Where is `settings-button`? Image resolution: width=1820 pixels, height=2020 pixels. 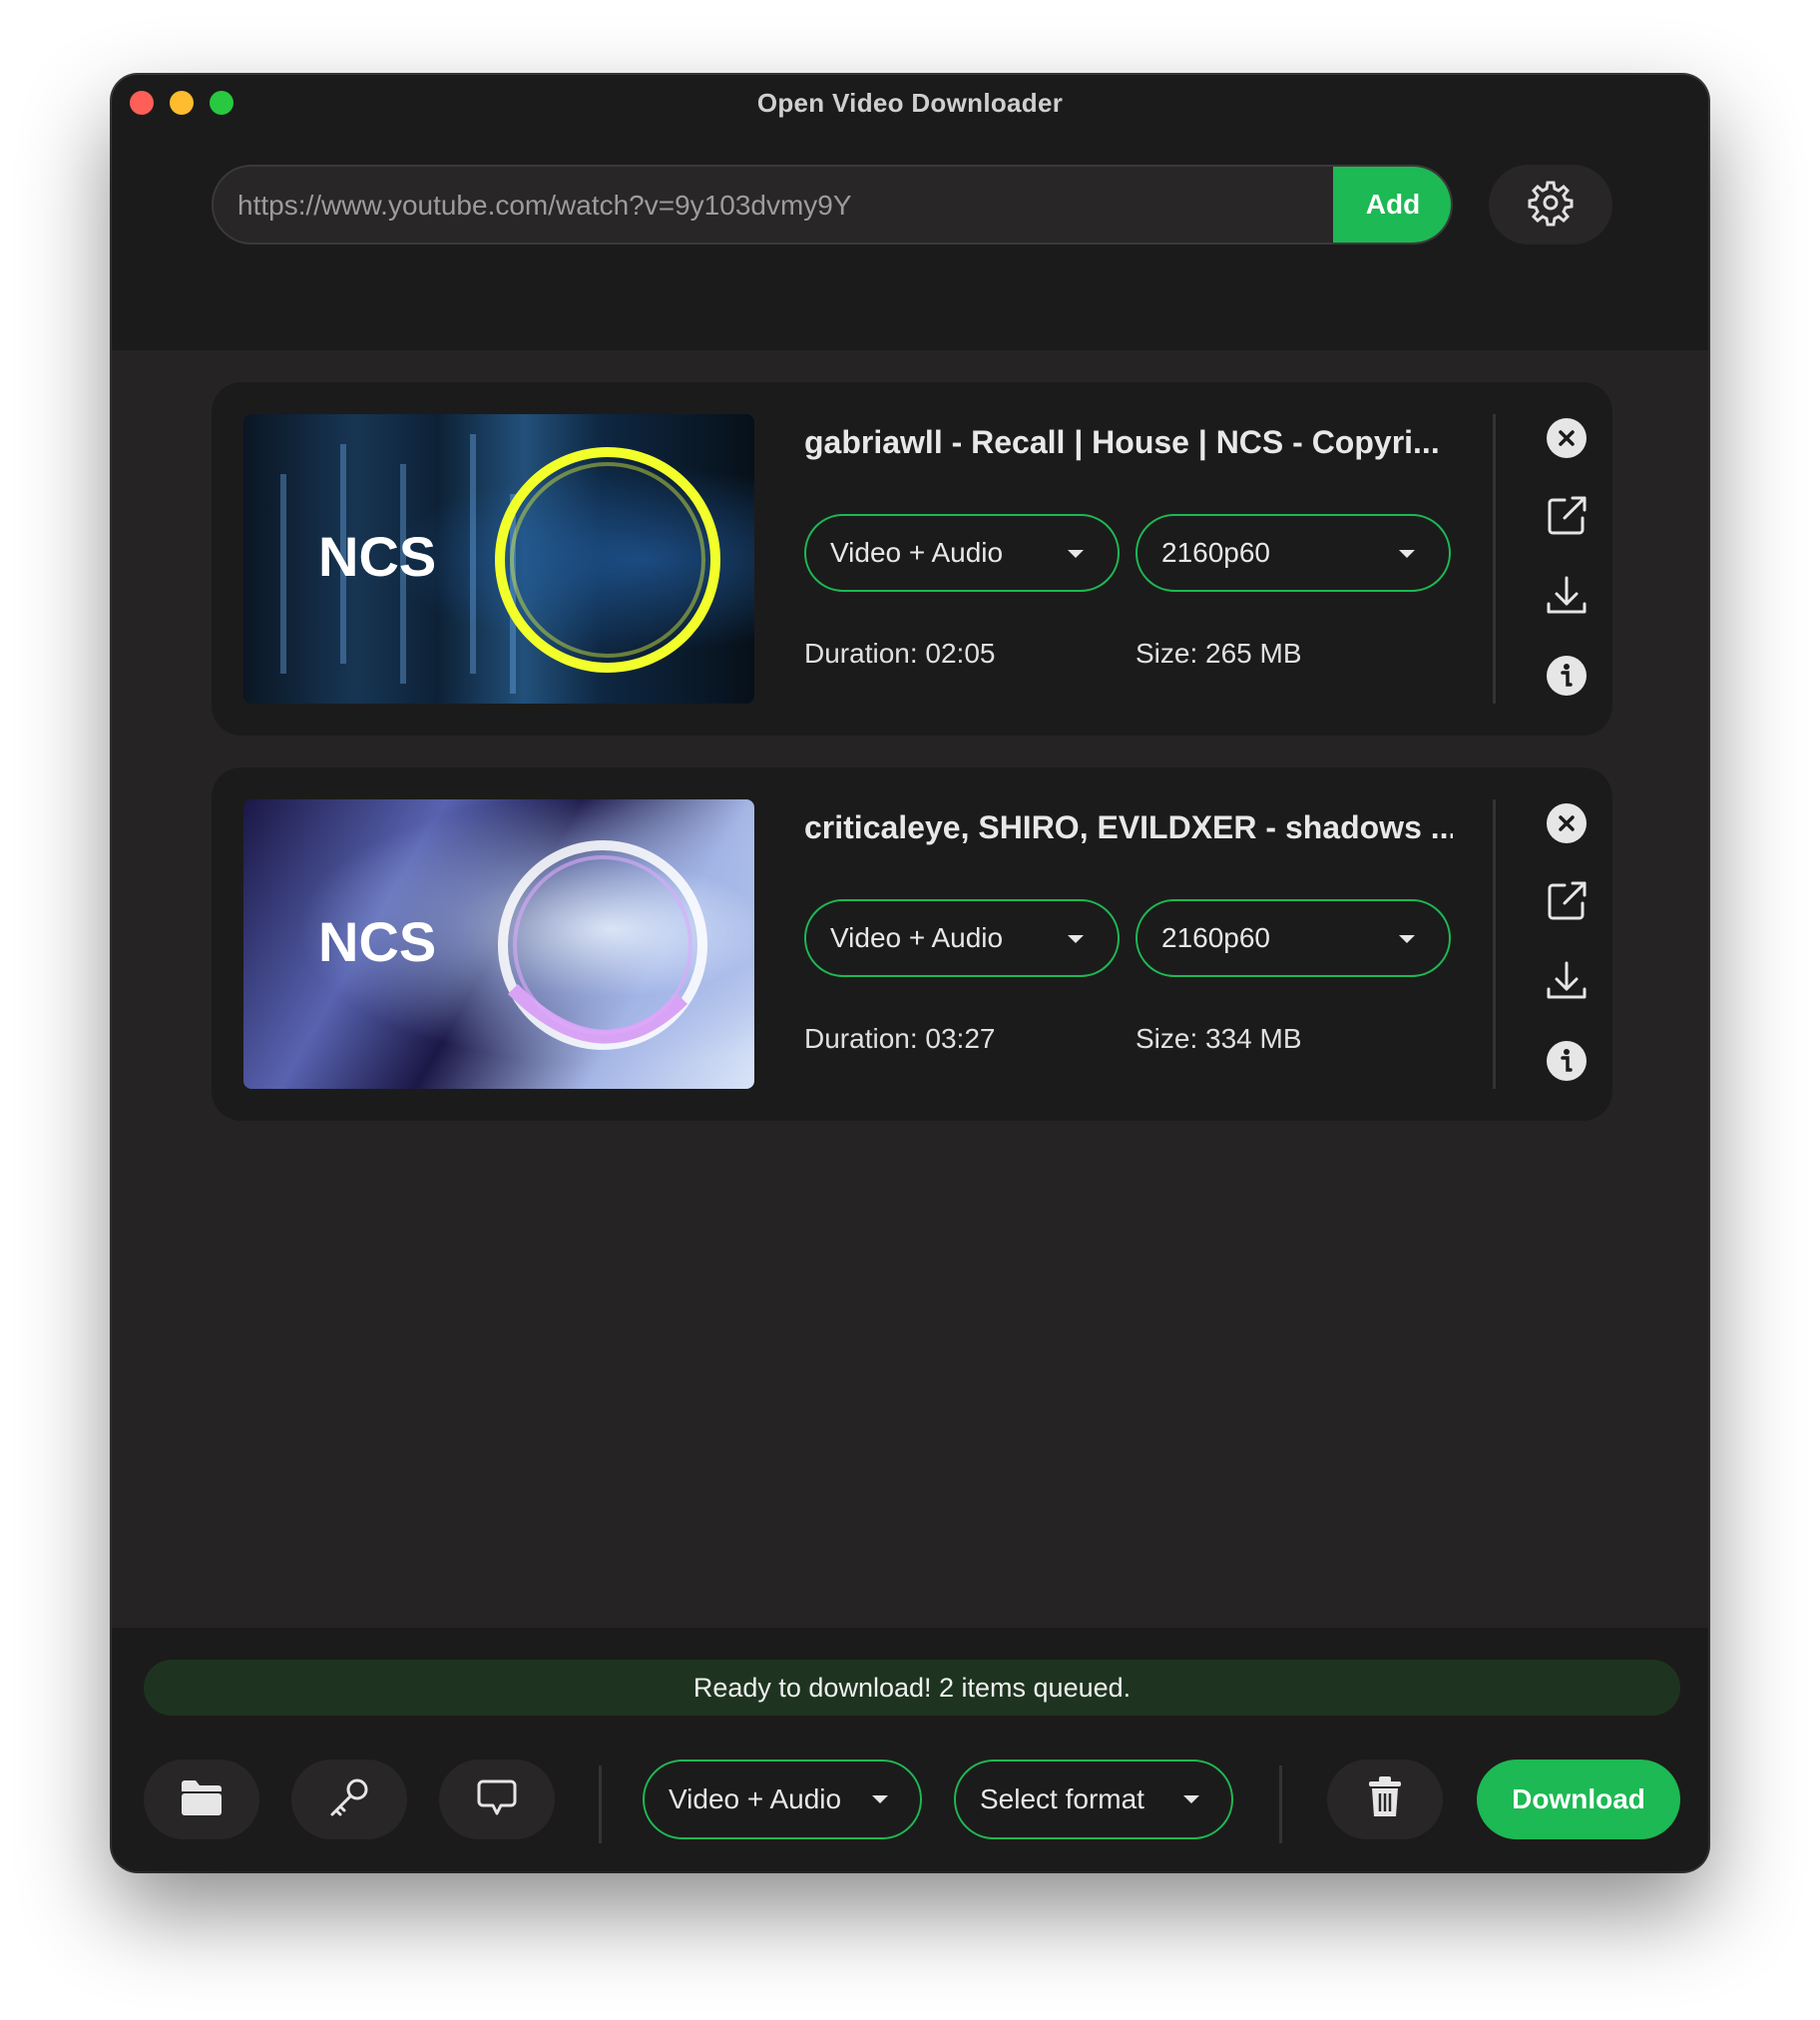 settings-button is located at coordinates (1550, 205).